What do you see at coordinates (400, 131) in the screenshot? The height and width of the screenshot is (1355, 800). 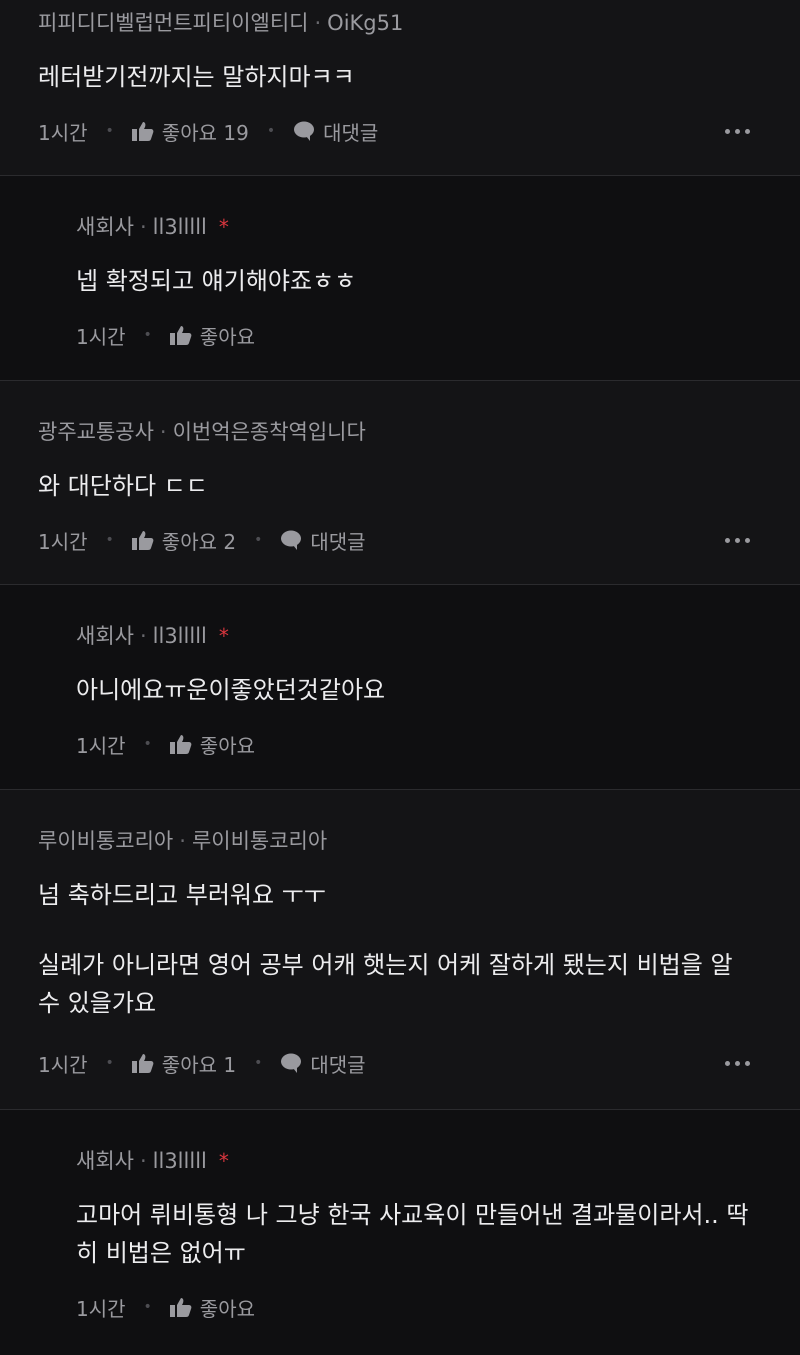 I see `comment-actions: 1시간 • 좋아요 19 • 대댓글` at bounding box center [400, 131].